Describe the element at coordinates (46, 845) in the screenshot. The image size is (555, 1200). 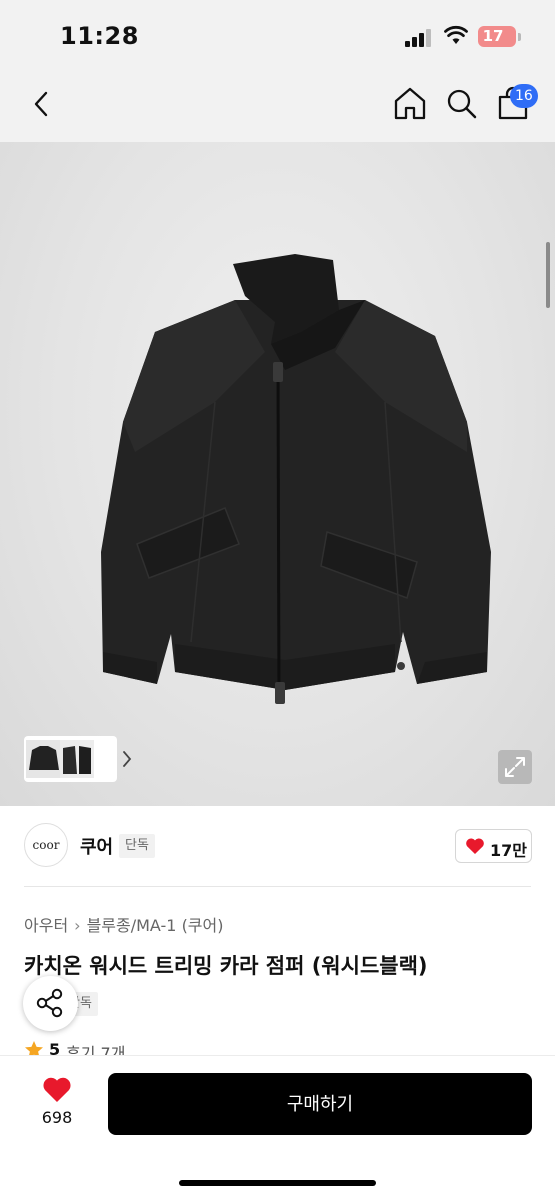
I see `brand-logo: coor` at that location.